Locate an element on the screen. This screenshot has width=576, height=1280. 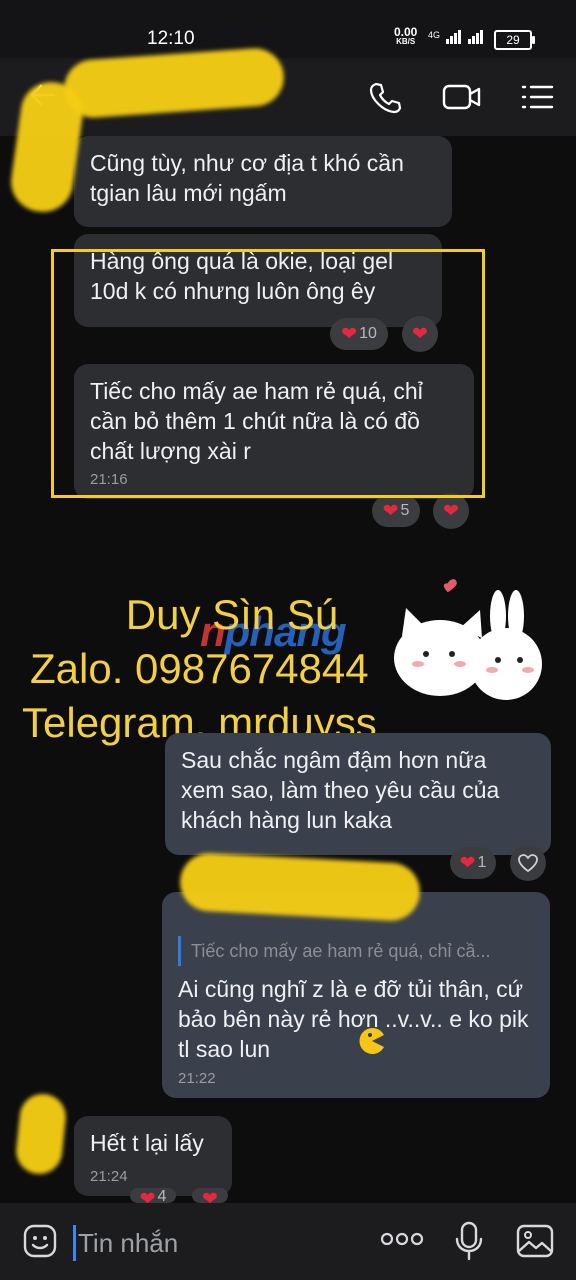
phone-icon is located at coordinates (385, 99).